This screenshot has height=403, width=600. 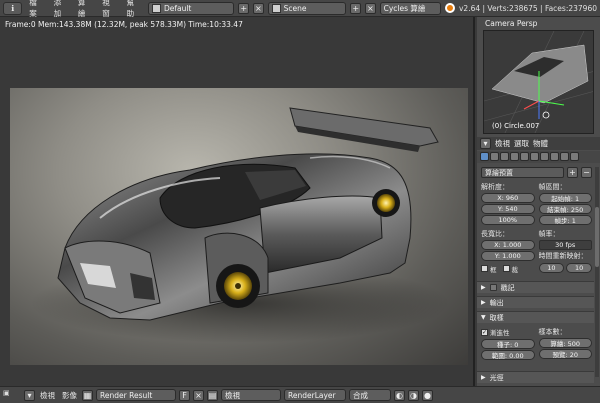 I want to click on scene-tab-icon, so click(x=494, y=156).